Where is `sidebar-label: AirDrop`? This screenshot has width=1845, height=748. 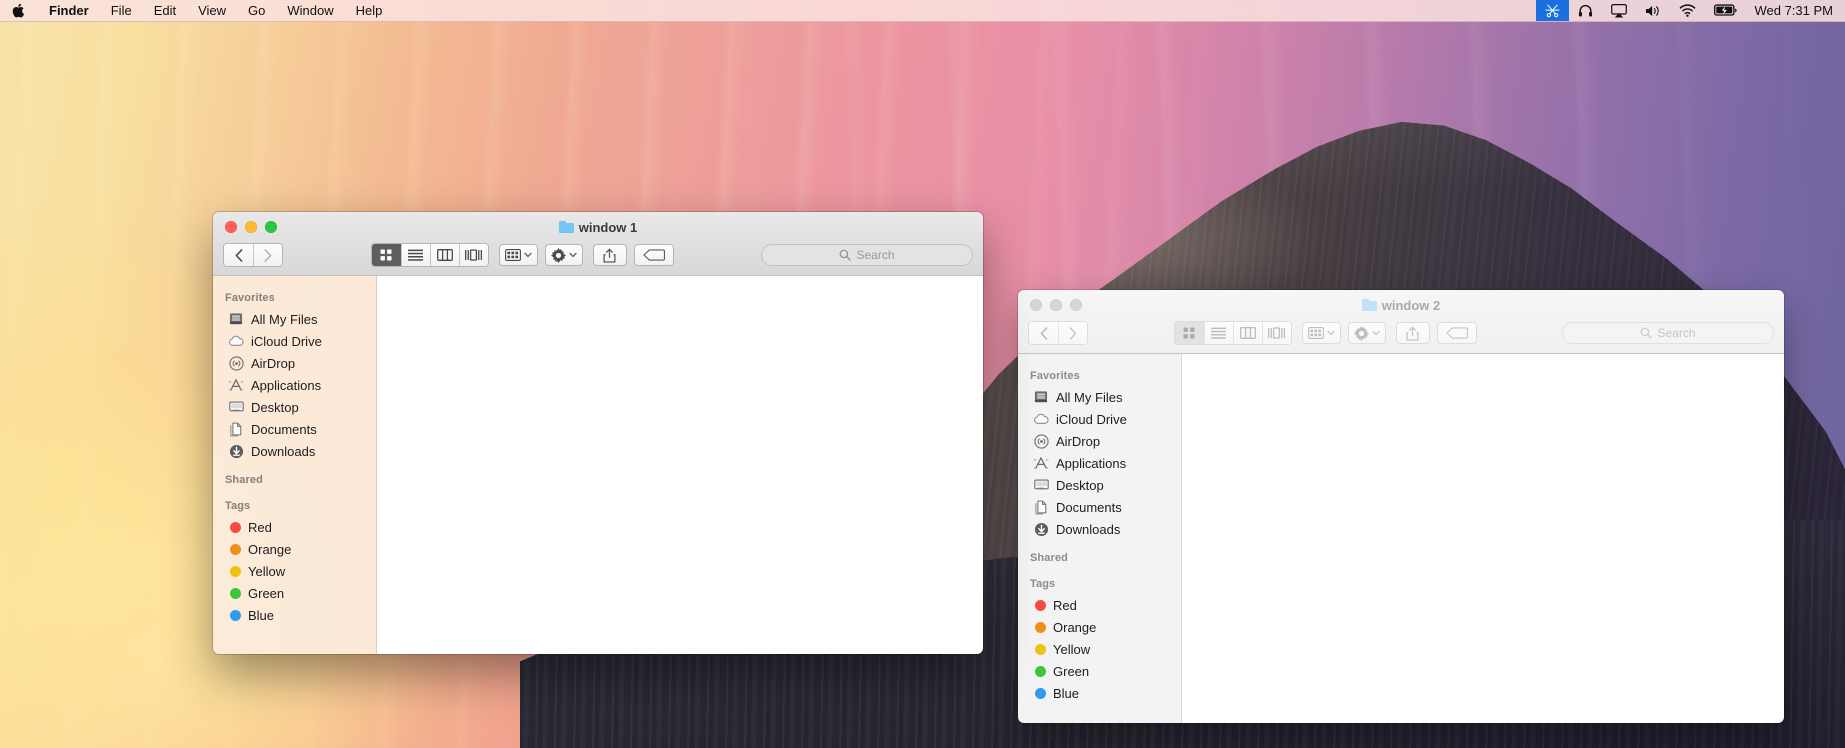
sidebar-label: AirDrop is located at coordinates (273, 363).